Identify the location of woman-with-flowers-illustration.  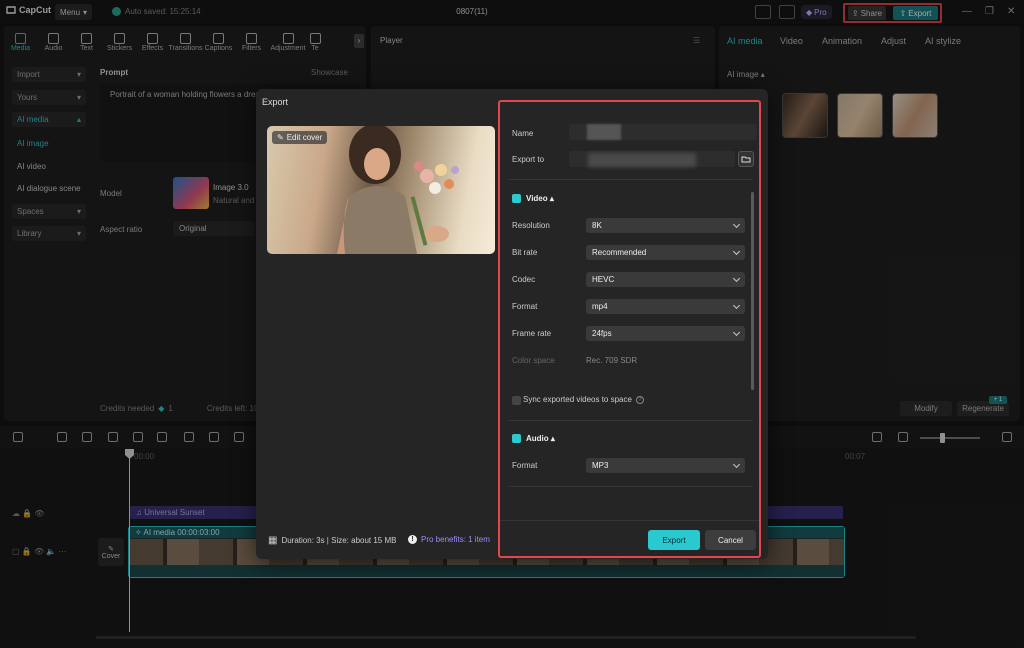
(398, 190).